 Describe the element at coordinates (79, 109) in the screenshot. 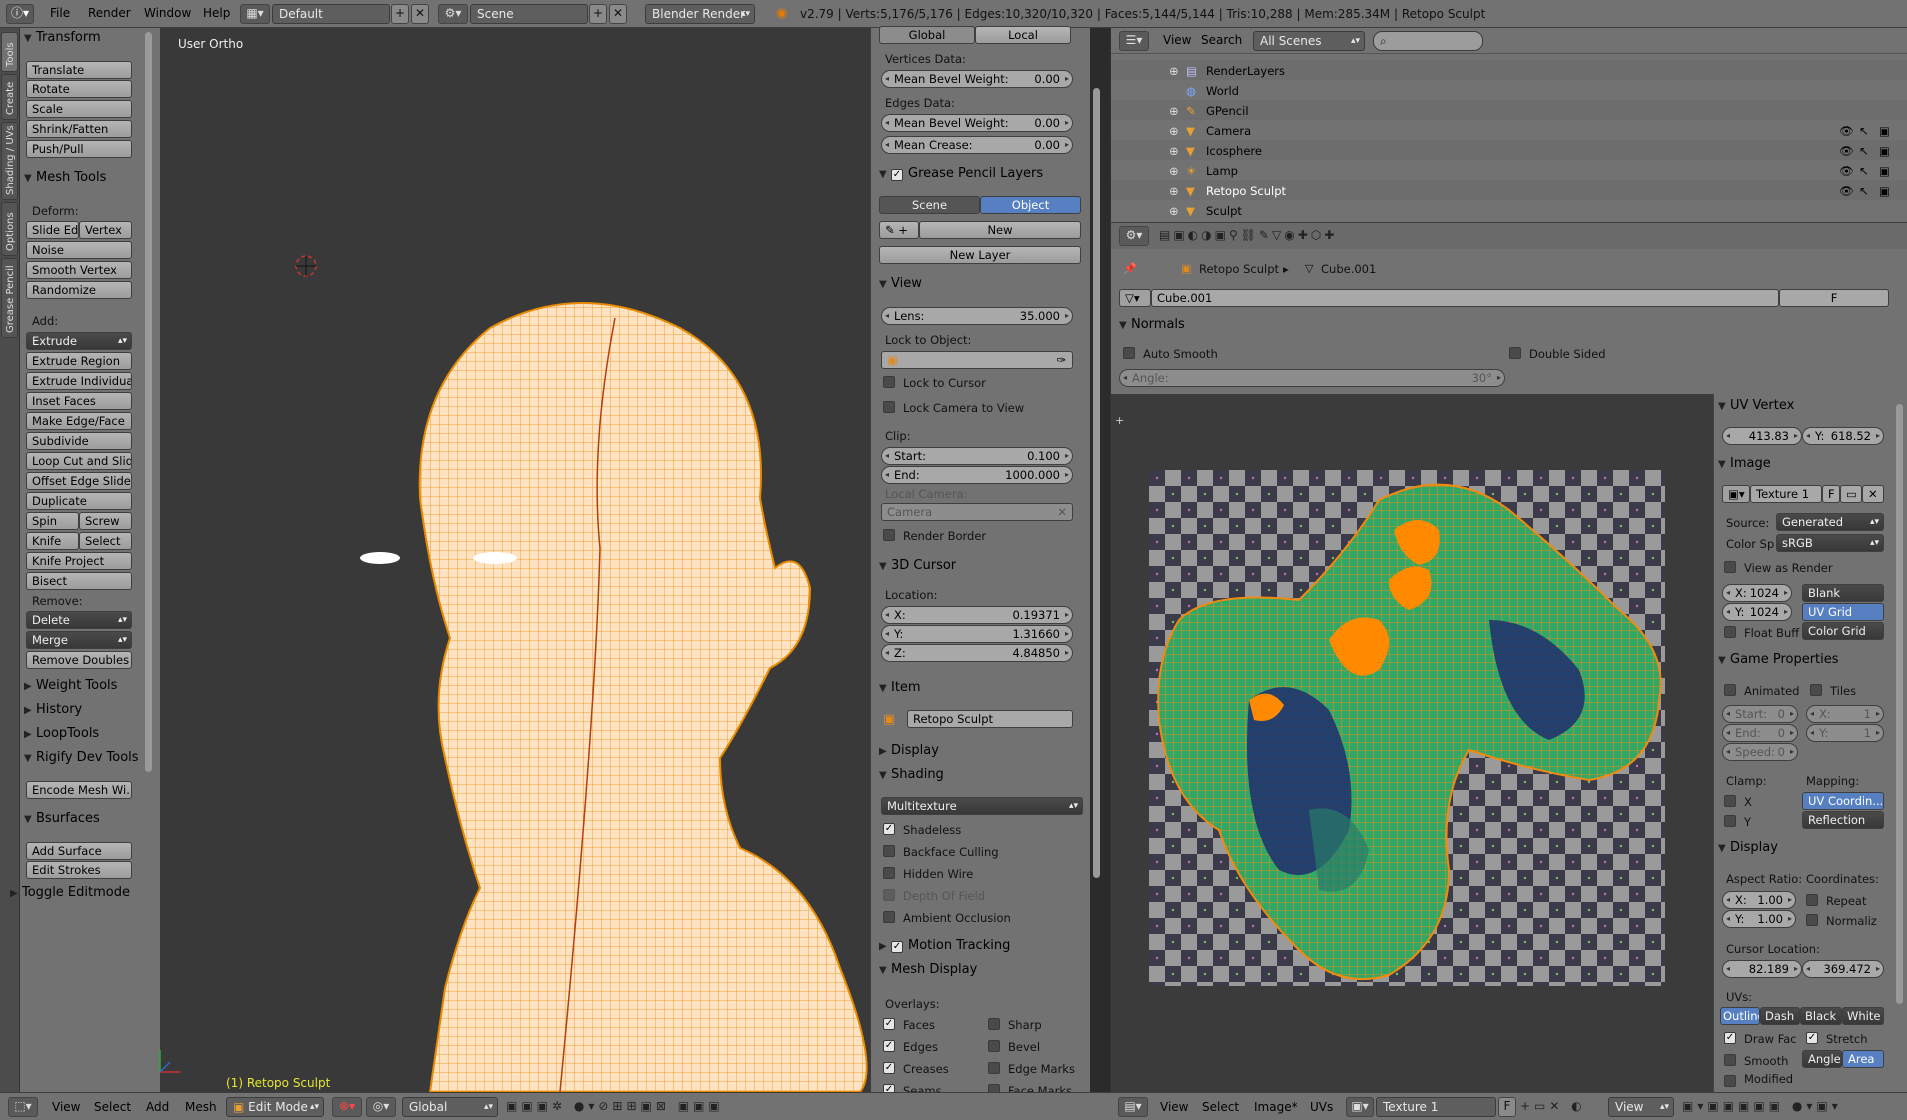

I see `scale-button: Scale` at that location.